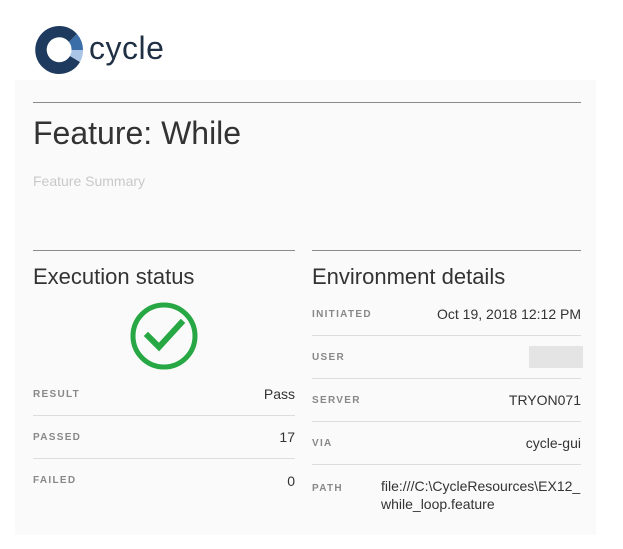 The image size is (623, 549). Describe the element at coordinates (287, 437) in the screenshot. I see `passed-value: 17` at that location.